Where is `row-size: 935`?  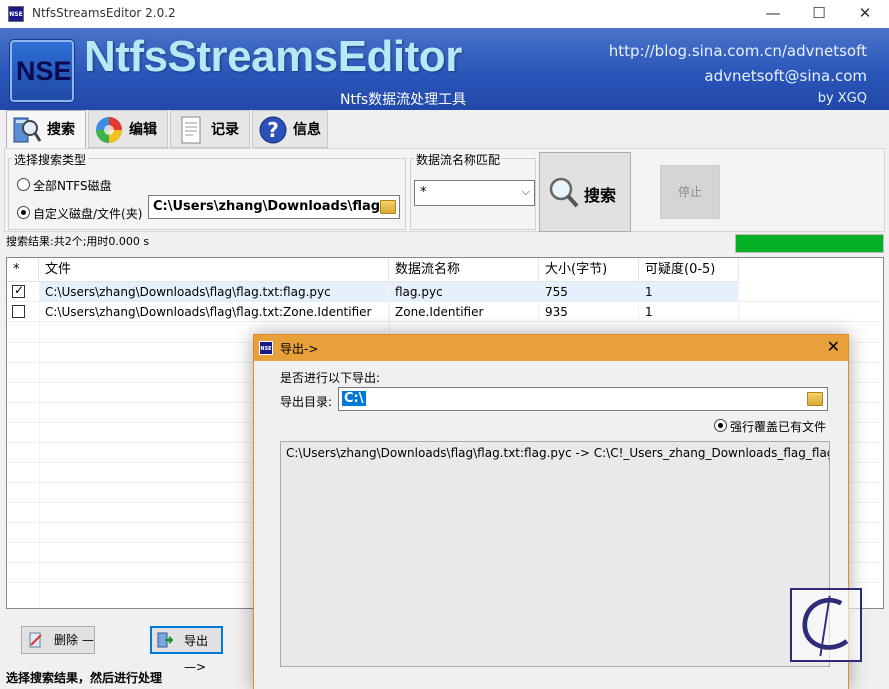
row-size: 935 is located at coordinates (589, 312).